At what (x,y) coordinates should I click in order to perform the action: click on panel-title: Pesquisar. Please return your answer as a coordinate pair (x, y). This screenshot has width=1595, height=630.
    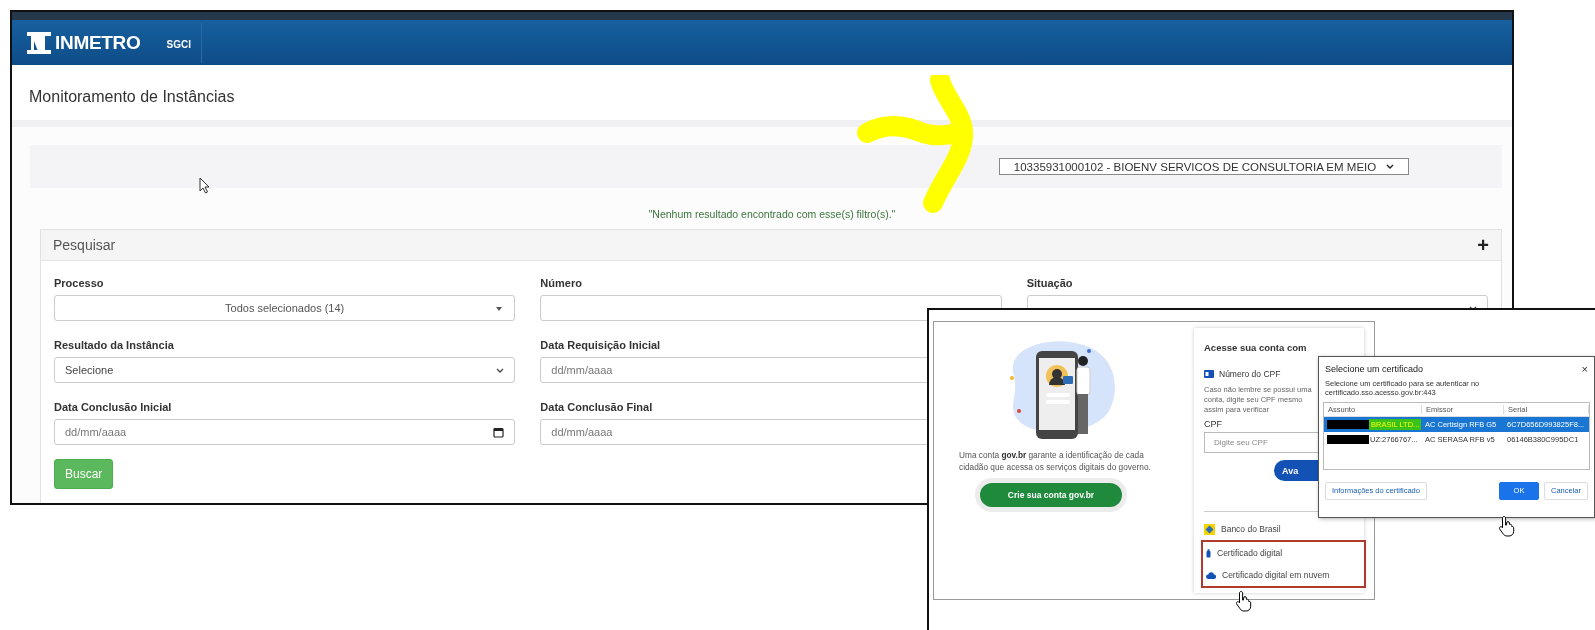
    Looking at the image, I should click on (84, 245).